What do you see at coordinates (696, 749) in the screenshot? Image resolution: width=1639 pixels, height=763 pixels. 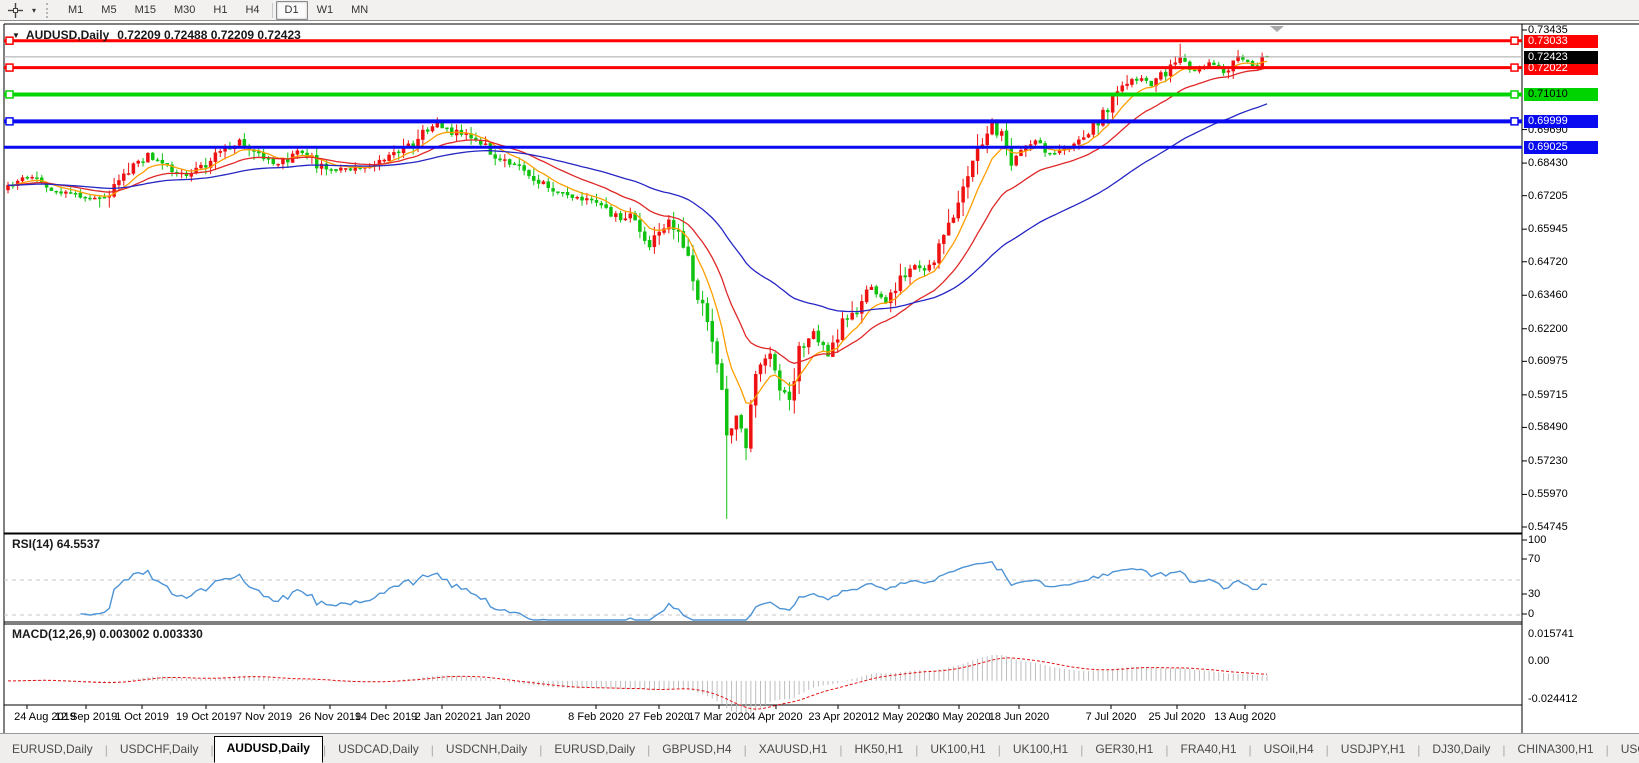 I see `chart-tab-gbpusd-h4: GBPUSD,H4` at bounding box center [696, 749].